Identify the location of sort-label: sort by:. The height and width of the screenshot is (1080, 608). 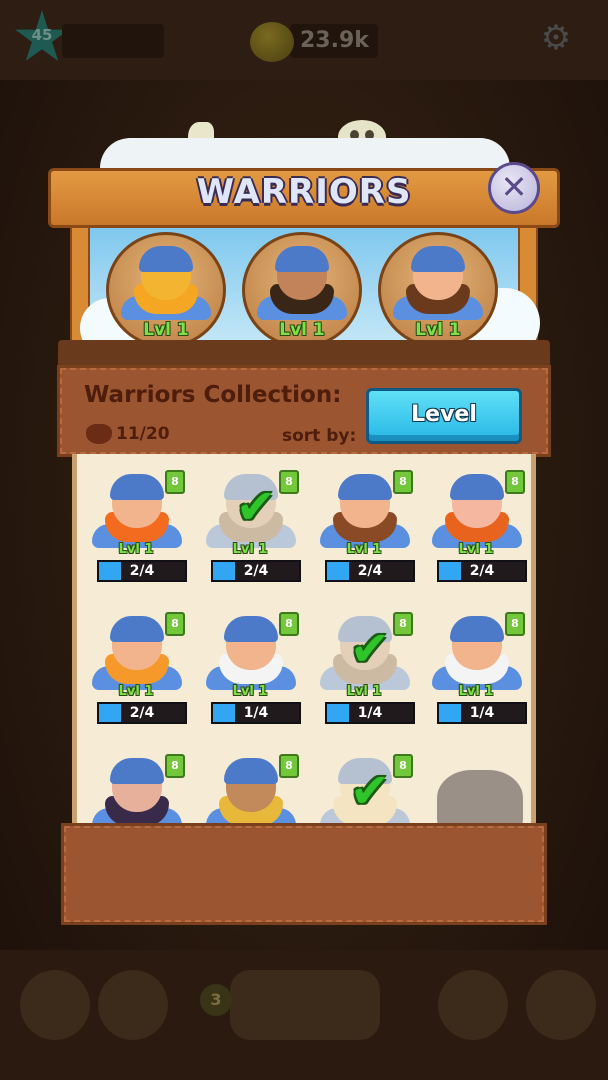
(319, 436).